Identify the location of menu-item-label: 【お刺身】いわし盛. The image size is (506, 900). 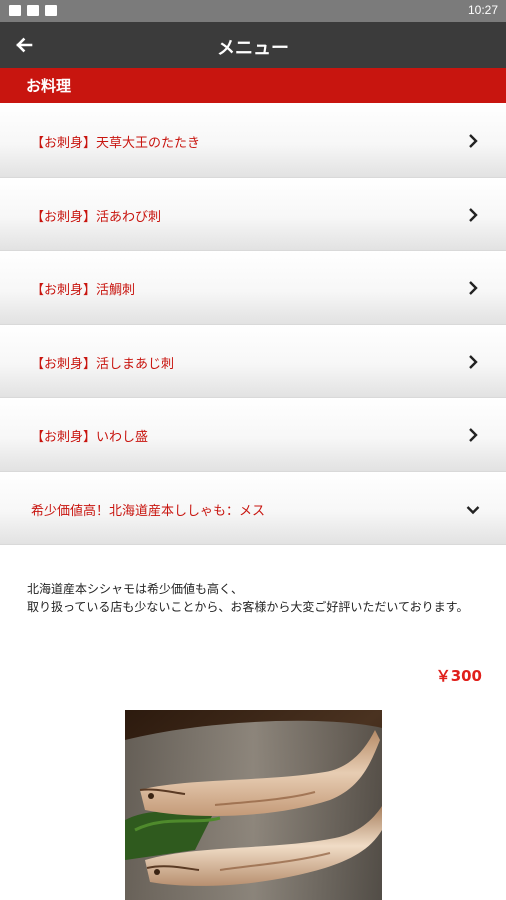
(90, 437).